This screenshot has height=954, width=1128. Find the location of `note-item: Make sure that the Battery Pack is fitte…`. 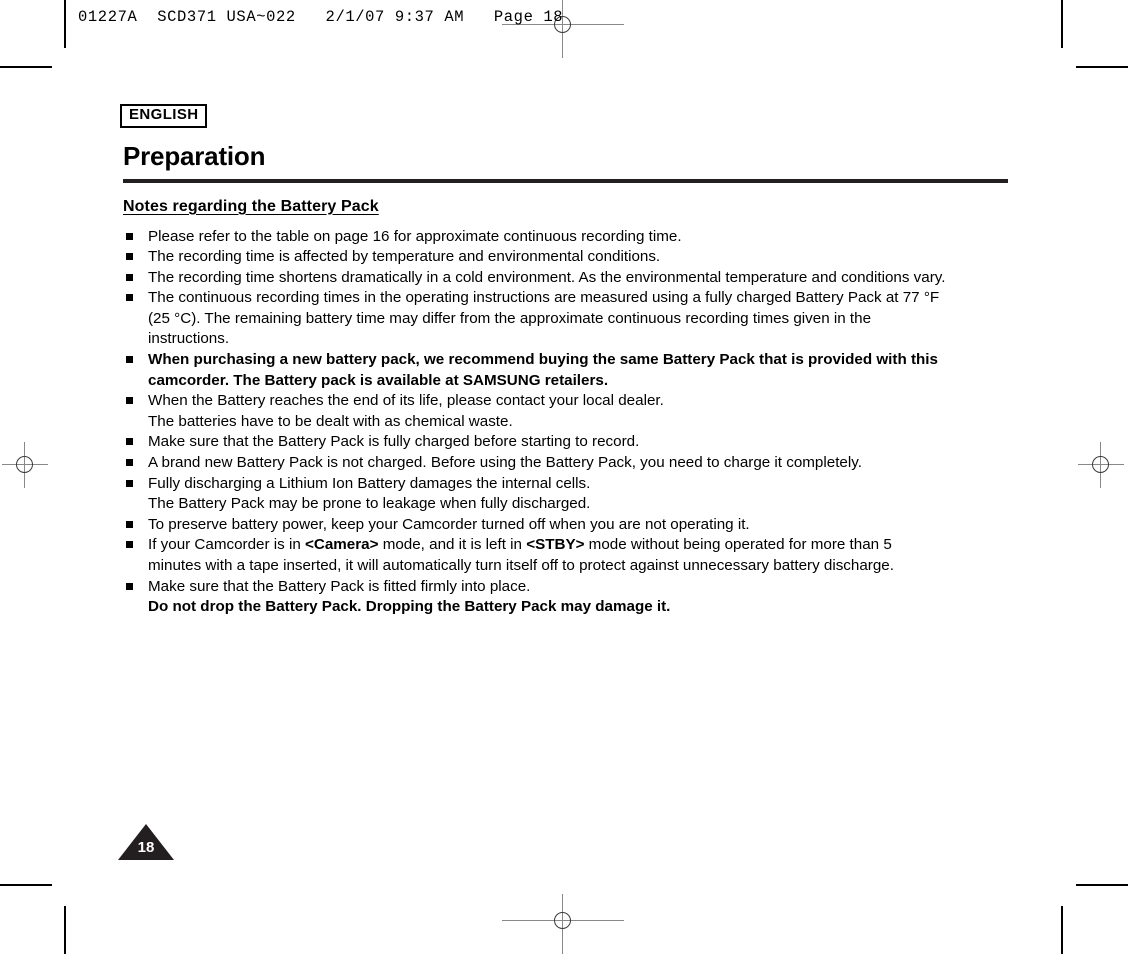

note-item: Make sure that the Battery Pack is fitte… is located at coordinates (566, 597).